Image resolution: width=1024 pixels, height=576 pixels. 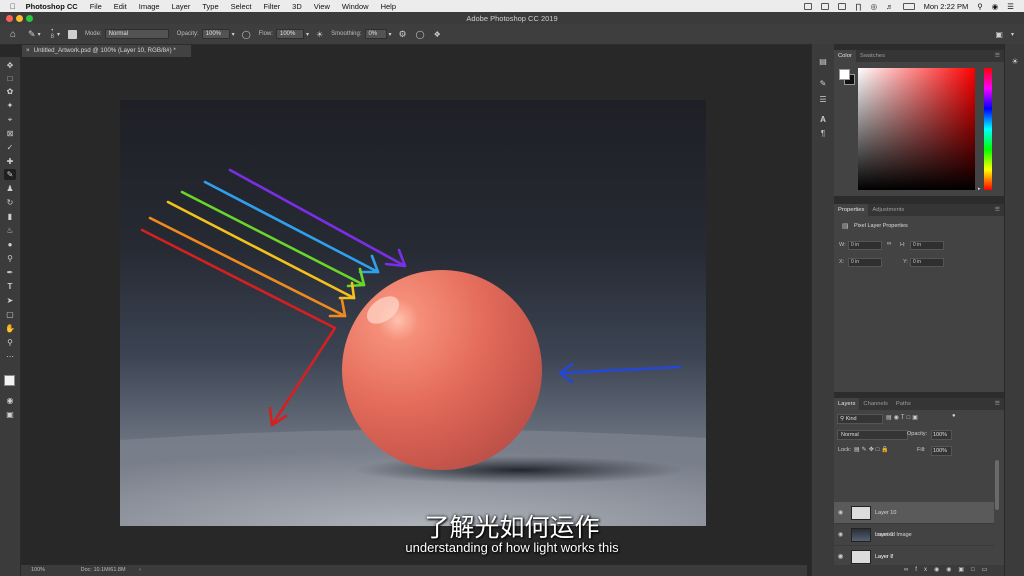 I want to click on brush-settings-panel-icon: ✎, so click(x=823, y=83).